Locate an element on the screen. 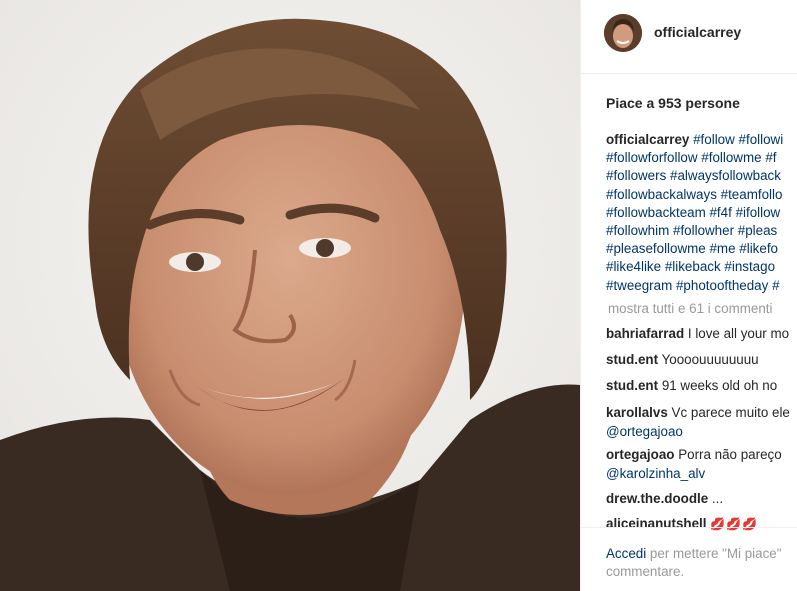 The height and width of the screenshot is (591, 797). hashtag: #f is located at coordinates (770, 157).